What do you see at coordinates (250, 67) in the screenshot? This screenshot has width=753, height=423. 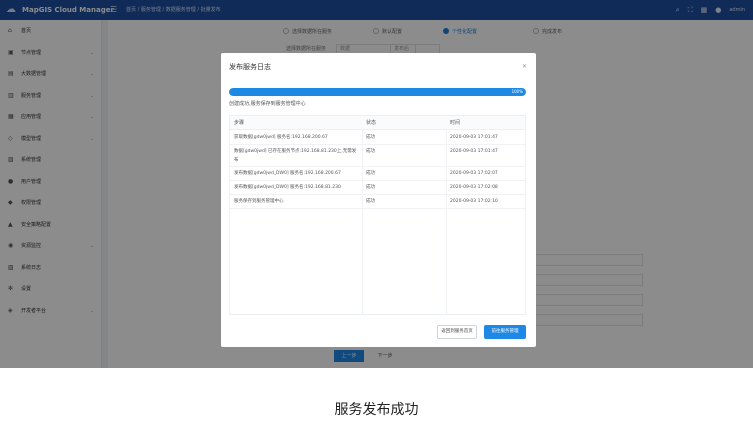 I see `dialog-title: 发布服务日志` at bounding box center [250, 67].